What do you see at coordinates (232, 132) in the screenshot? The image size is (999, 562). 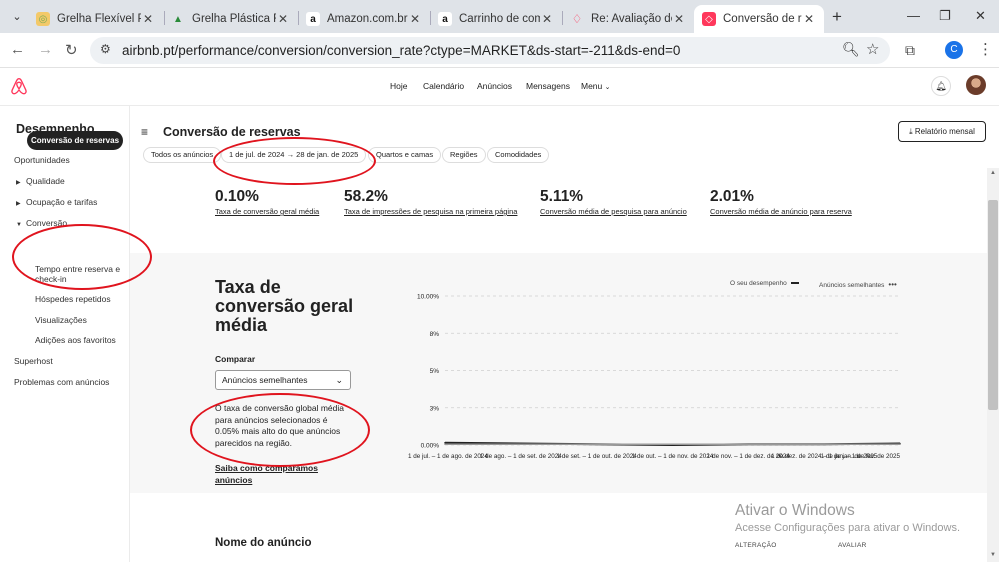 I see `page-title: Conversão de reservas` at bounding box center [232, 132].